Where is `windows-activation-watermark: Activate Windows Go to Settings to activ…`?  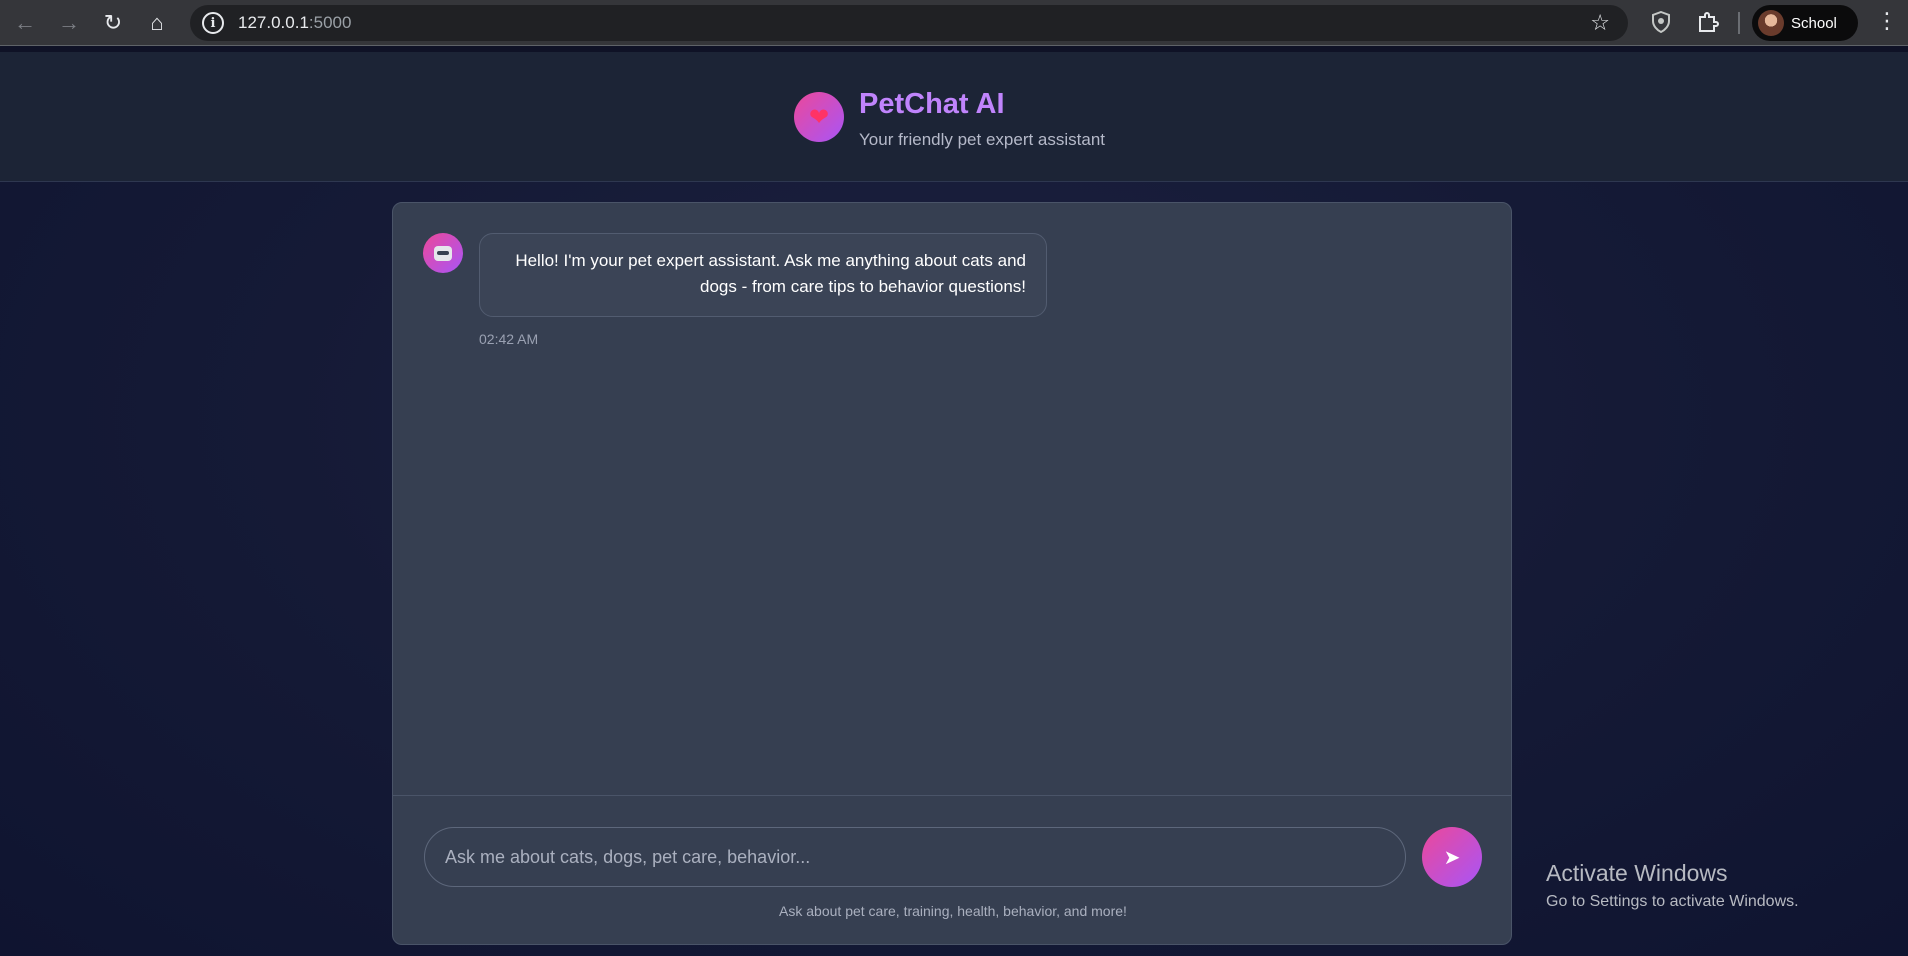
windows-activation-watermark: Activate Windows Go to Settings to activ… is located at coordinates (1672, 885).